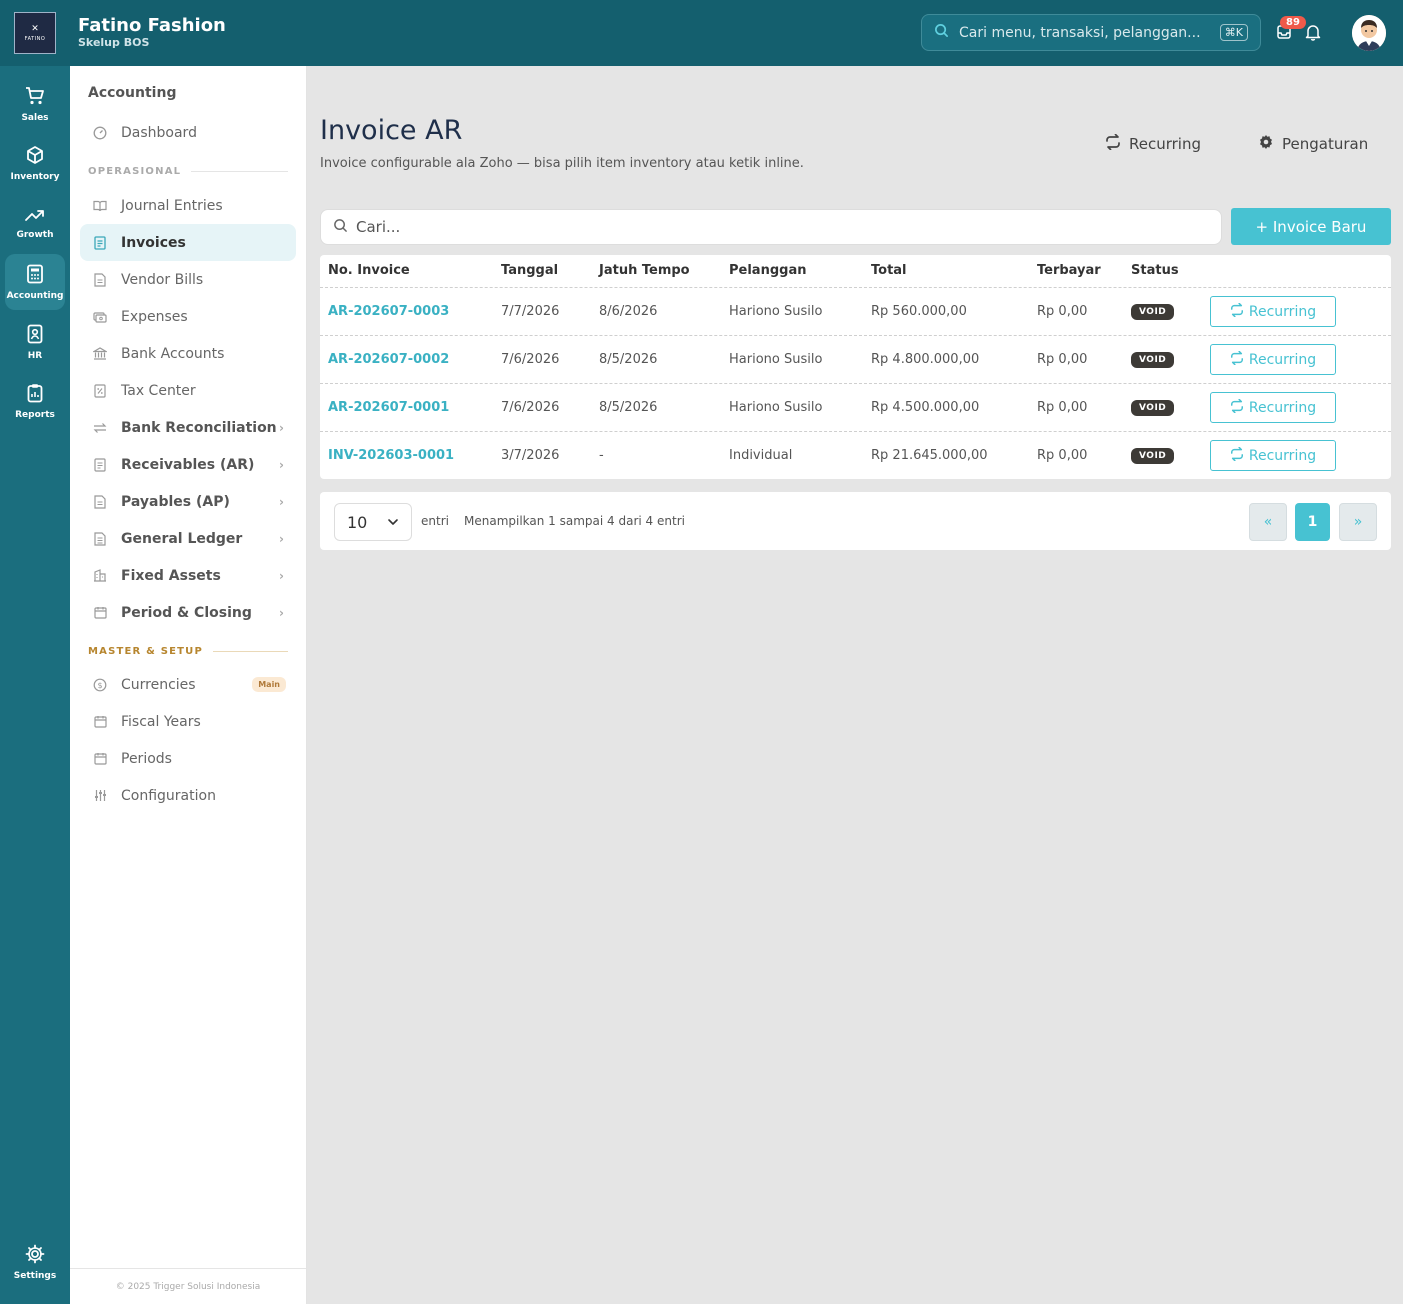 The image size is (1403, 1304). I want to click on global-search-input: Cari menu, transaksi, pelanggan... ⌘K, so click(1091, 32).